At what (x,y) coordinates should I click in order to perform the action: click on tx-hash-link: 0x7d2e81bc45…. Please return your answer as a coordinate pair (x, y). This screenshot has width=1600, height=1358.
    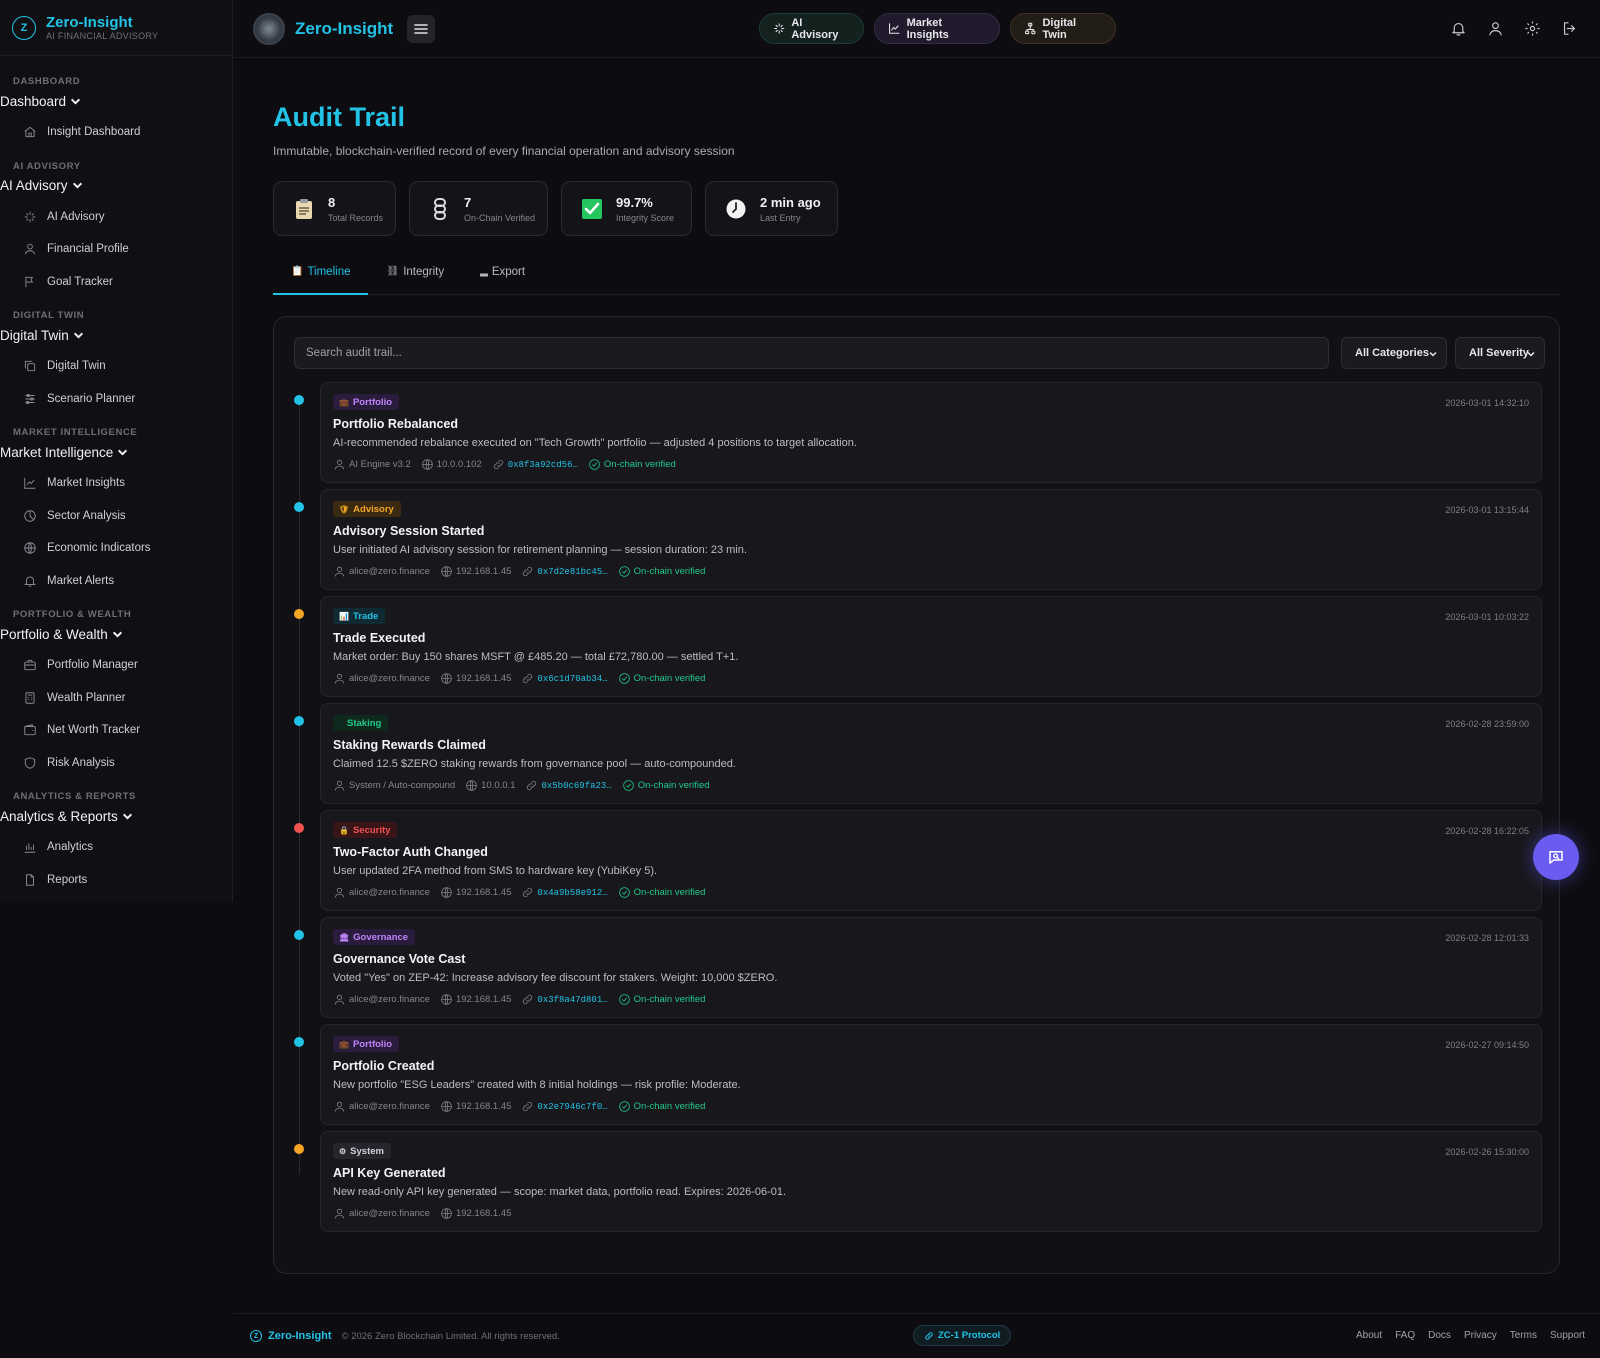
    Looking at the image, I should click on (572, 572).